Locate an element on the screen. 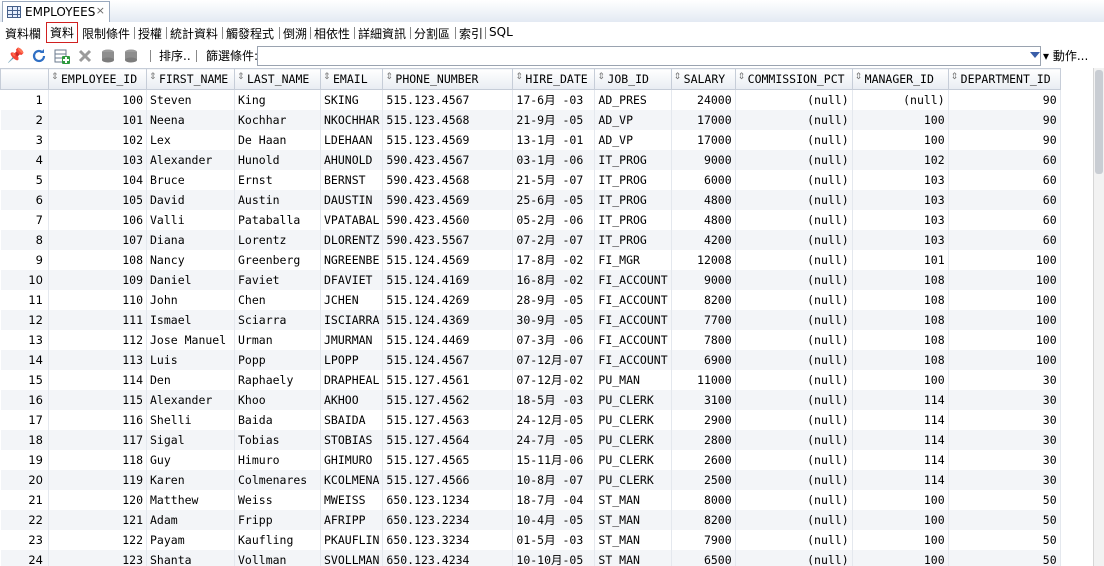 The width and height of the screenshot is (1104, 566). table-cell: 2600 is located at coordinates (703, 460).